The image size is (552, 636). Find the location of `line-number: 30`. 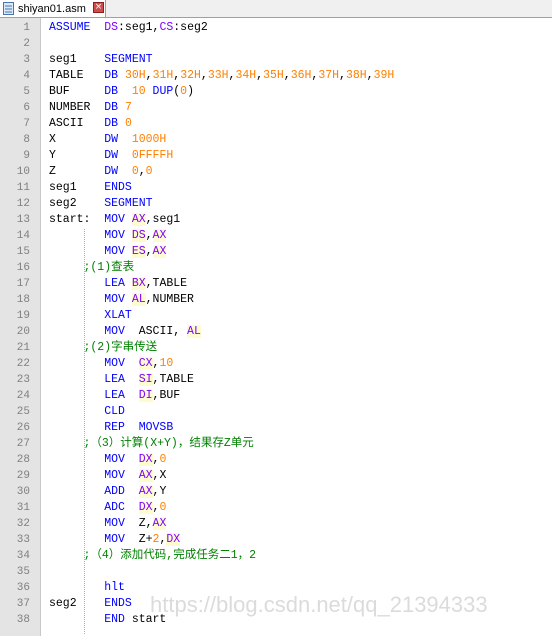

line-number: 30 is located at coordinates (23, 492).